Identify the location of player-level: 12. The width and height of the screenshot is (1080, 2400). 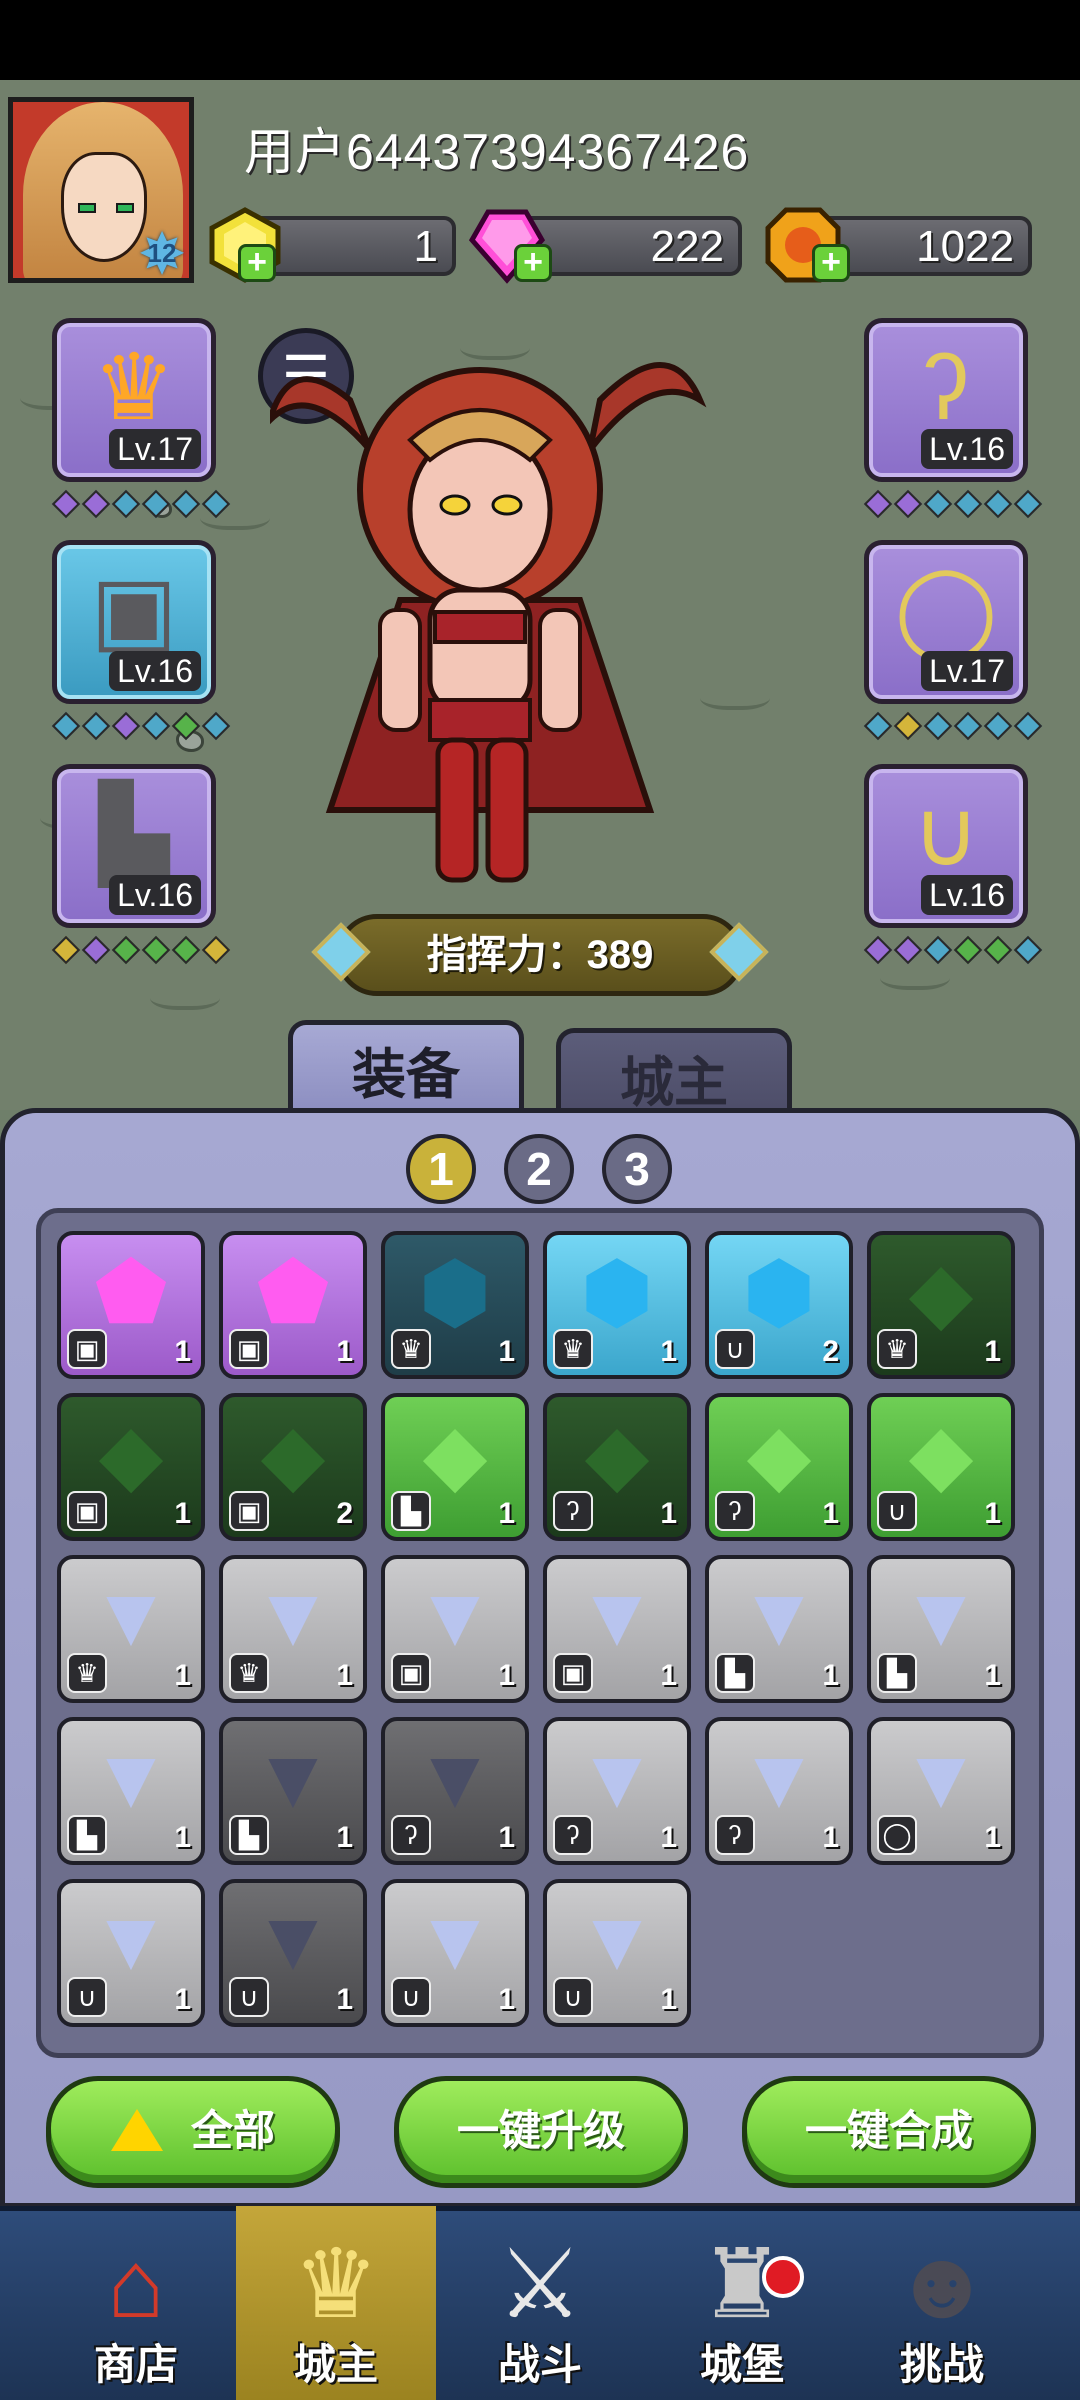
(162, 253).